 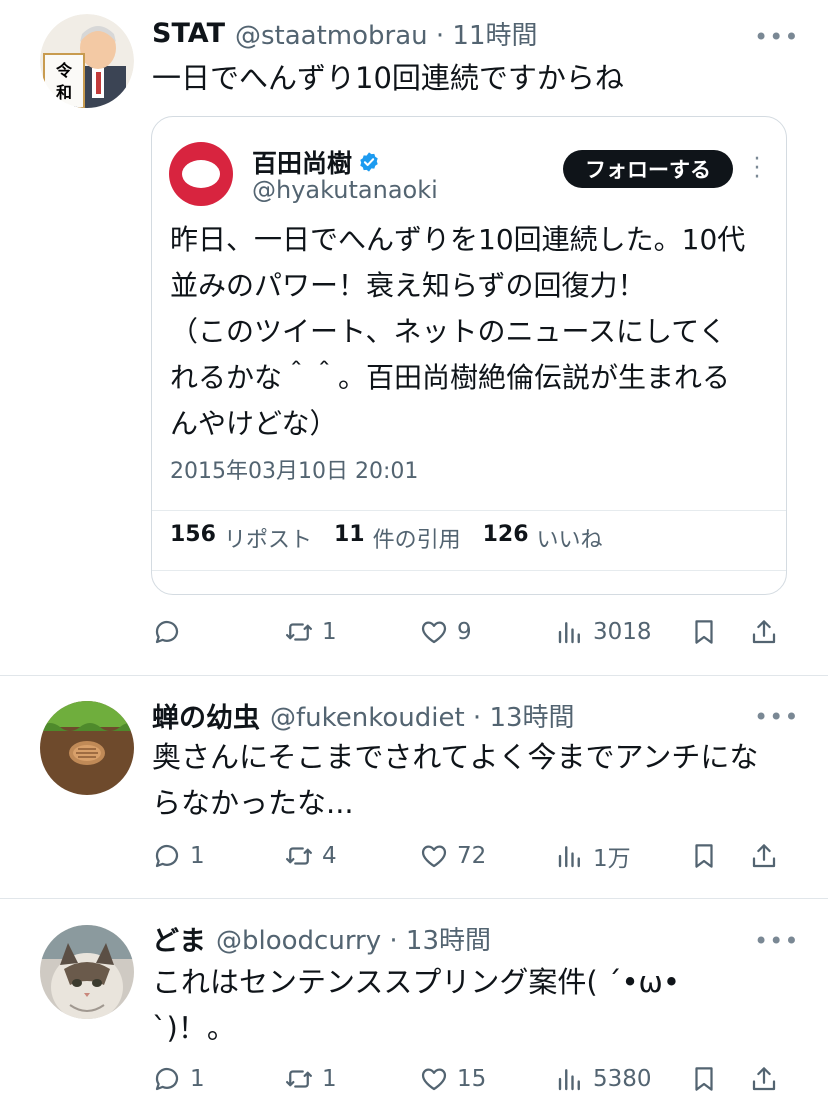 What do you see at coordinates (452, 1079) in the screenshot?
I see `like-button: 15` at bounding box center [452, 1079].